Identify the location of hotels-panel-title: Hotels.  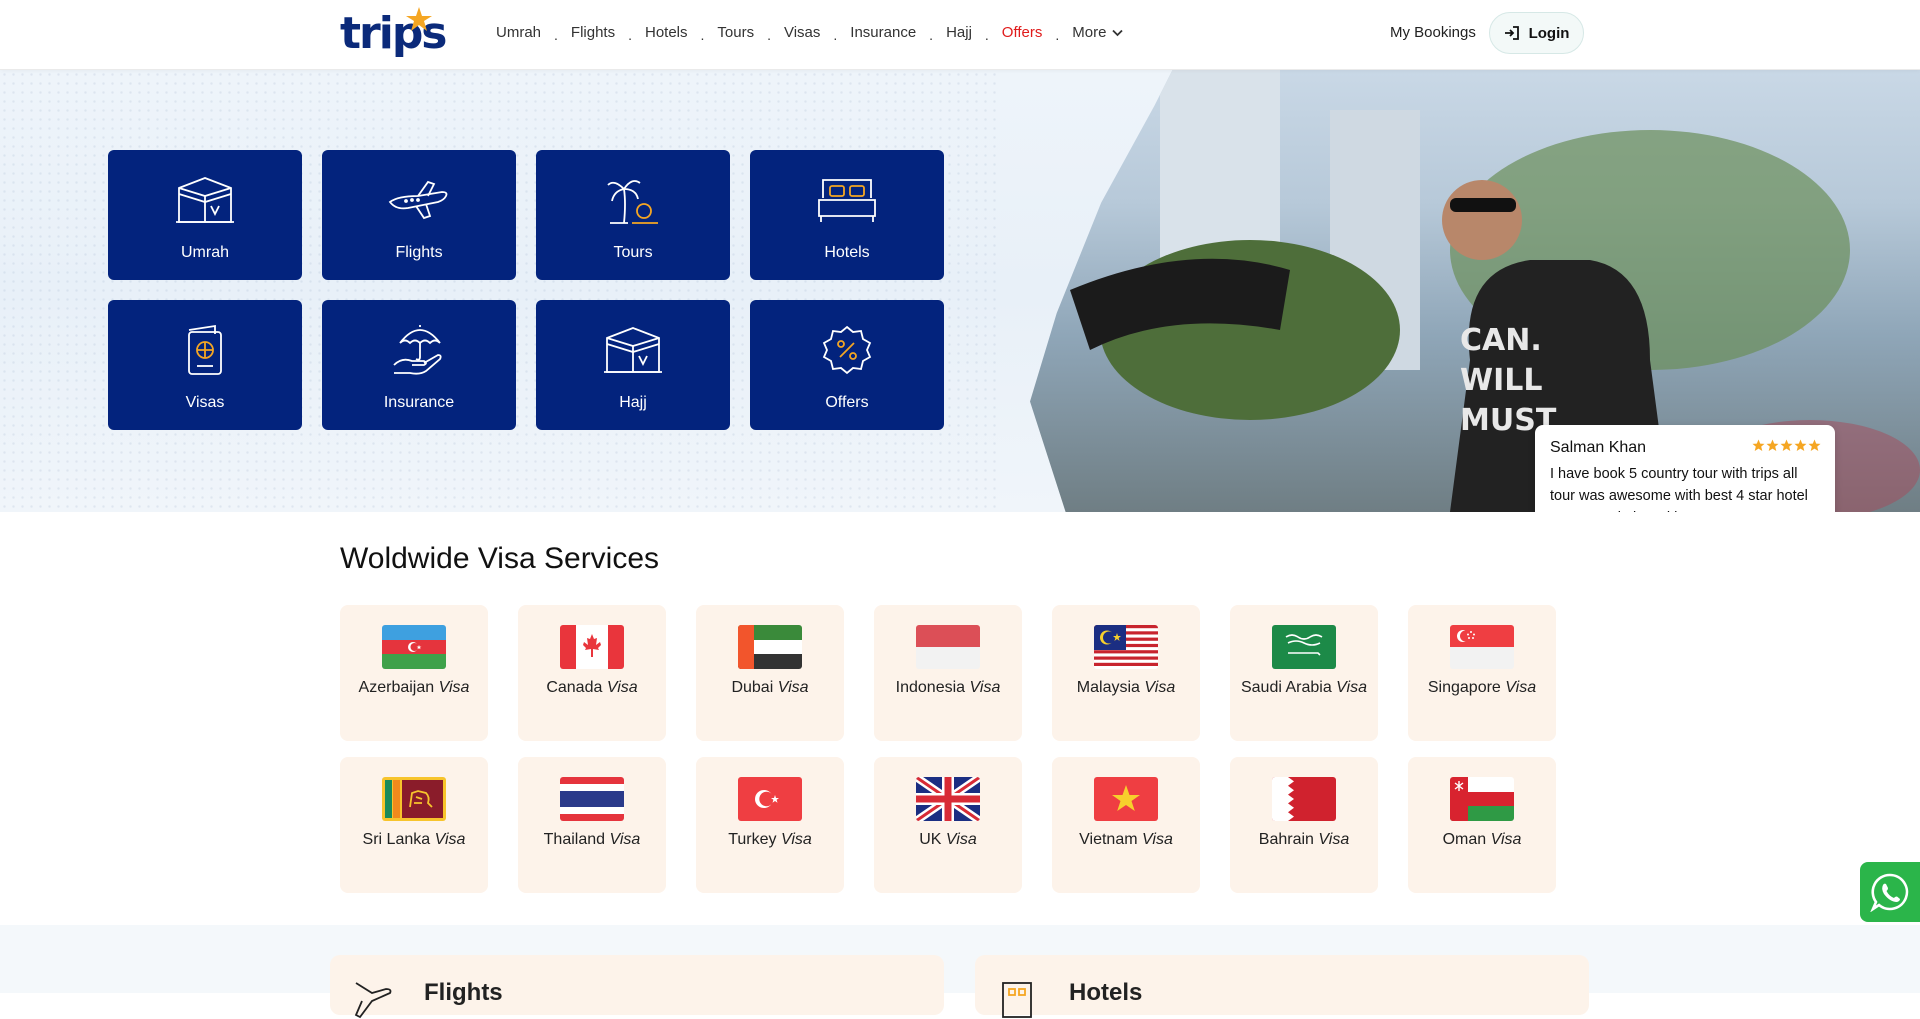
(1106, 992).